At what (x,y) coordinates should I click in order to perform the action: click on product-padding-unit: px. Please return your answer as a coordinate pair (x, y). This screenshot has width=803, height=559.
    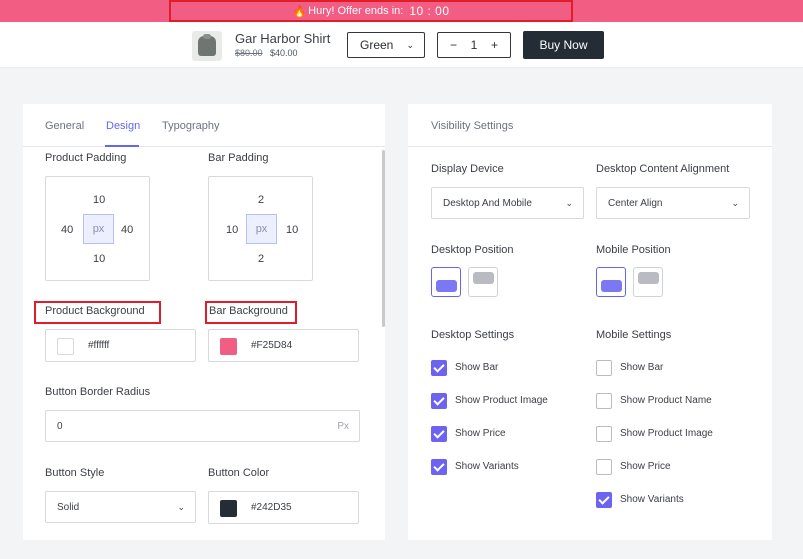
    Looking at the image, I should click on (98, 229).